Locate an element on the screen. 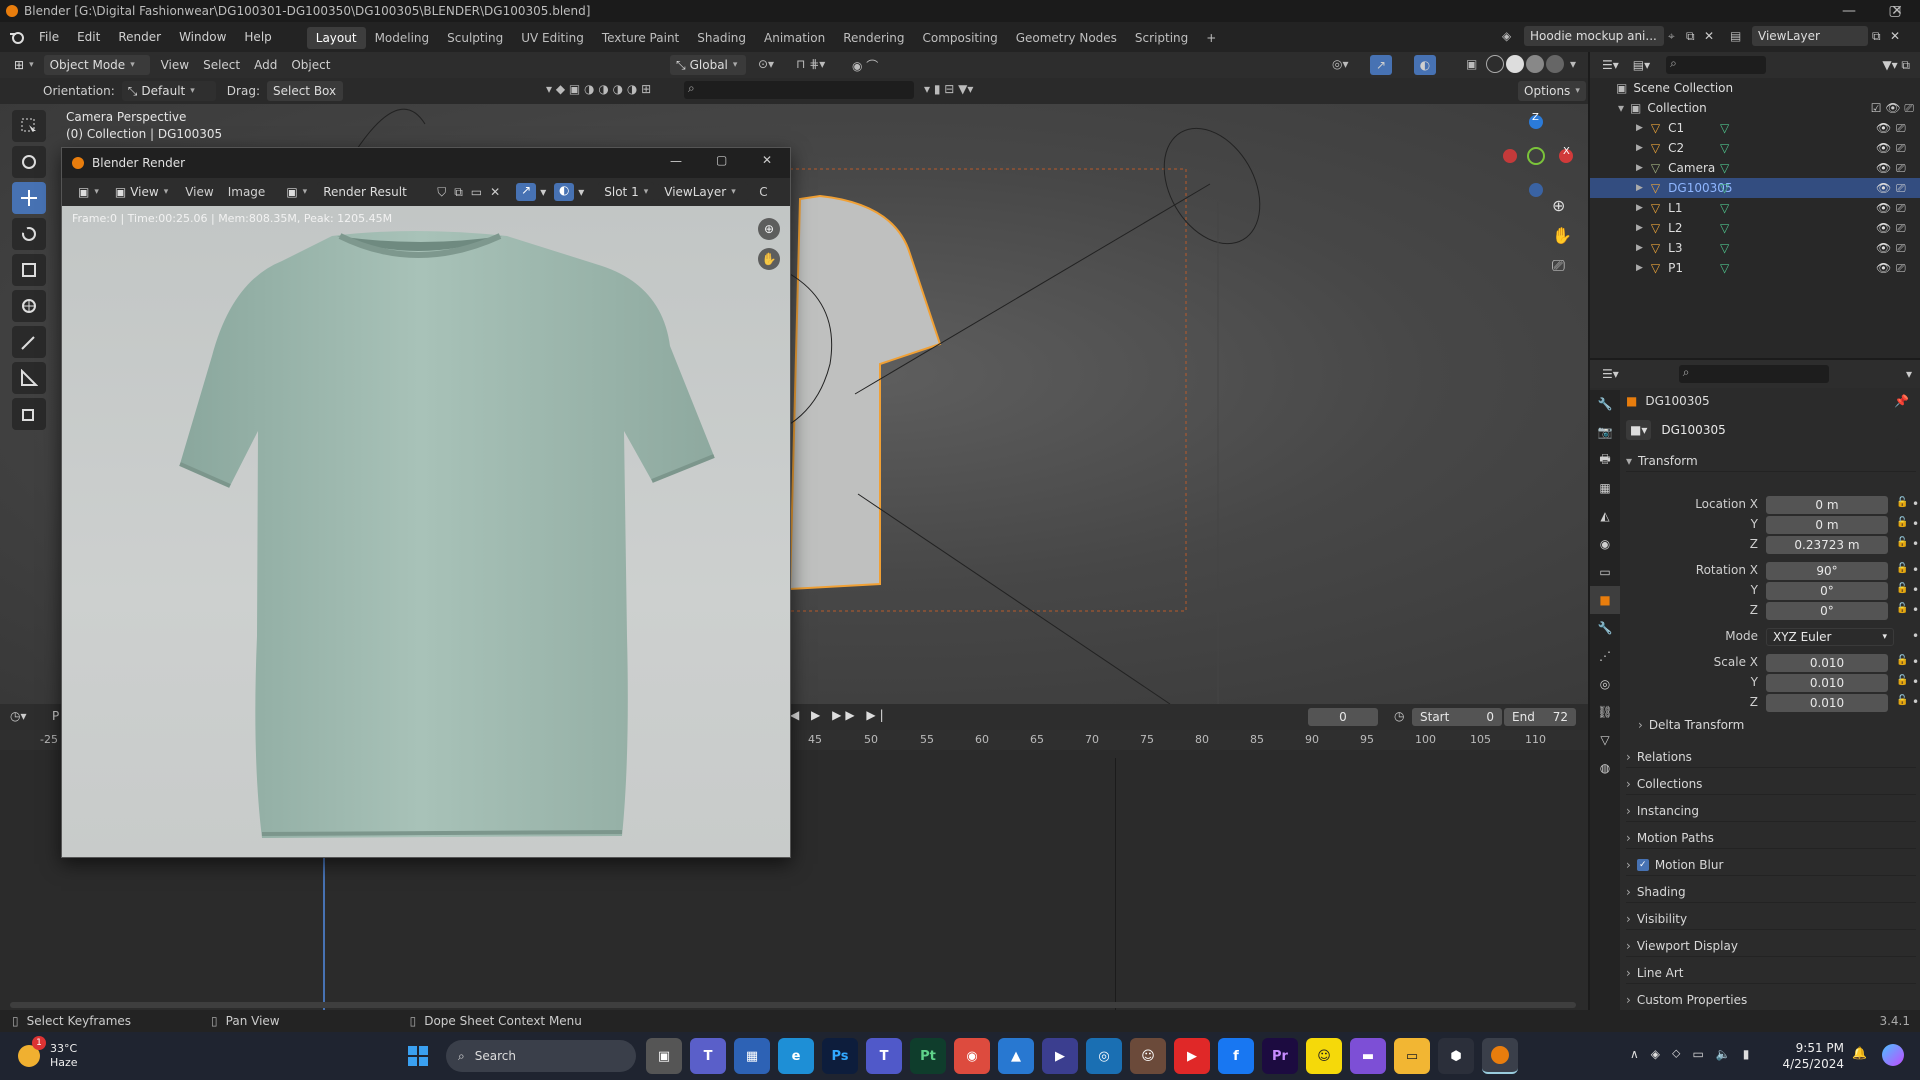 This screenshot has width=1920, height=1080. mode-dropdown: Object Mode ▾ is located at coordinates (96, 65).